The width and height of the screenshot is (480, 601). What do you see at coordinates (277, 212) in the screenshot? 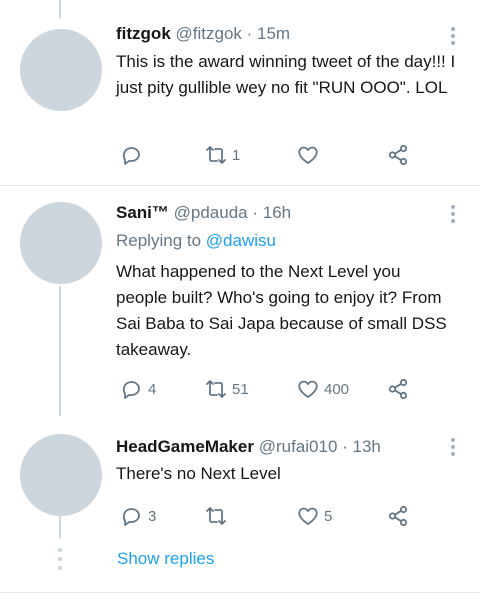
I see `timestamp: 16h` at bounding box center [277, 212].